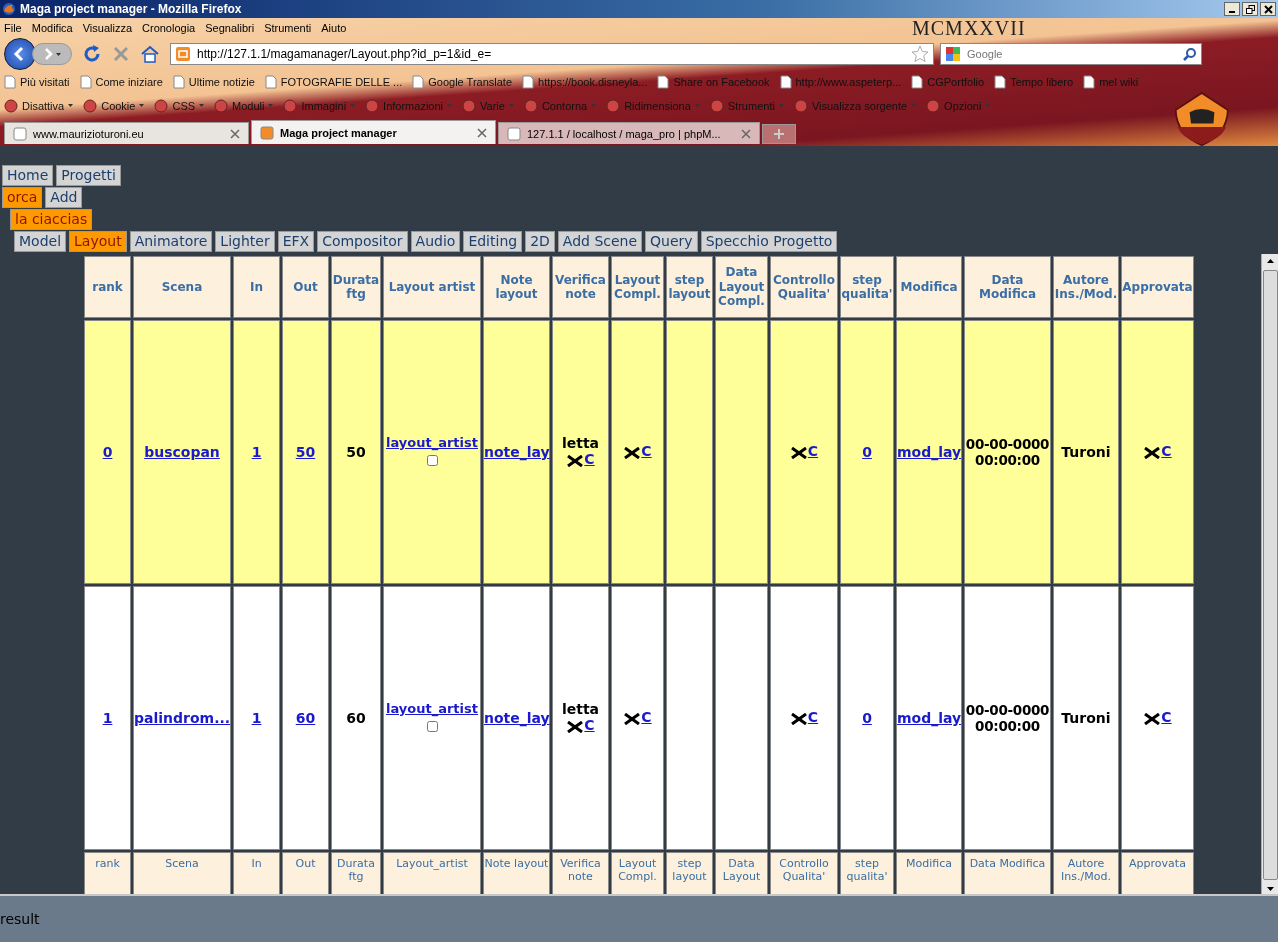 This screenshot has width=1278, height=942. I want to click on nav-tab: Animatore, so click(171, 241).